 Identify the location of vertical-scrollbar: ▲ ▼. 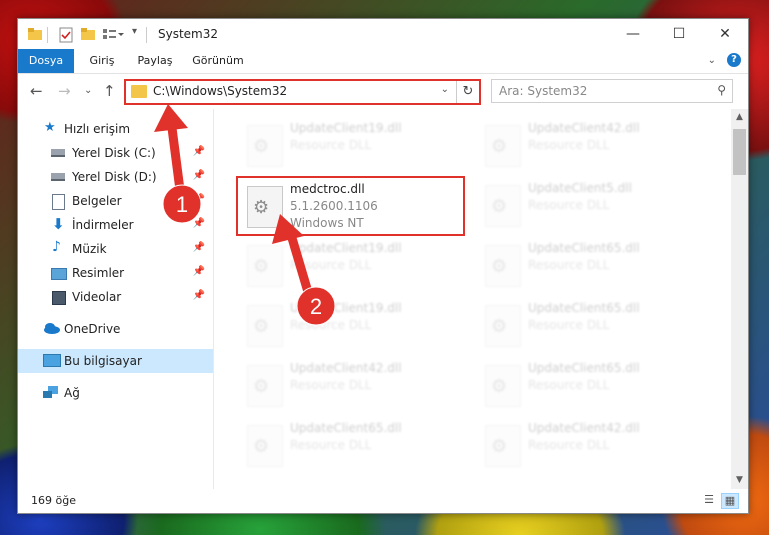
(739, 299).